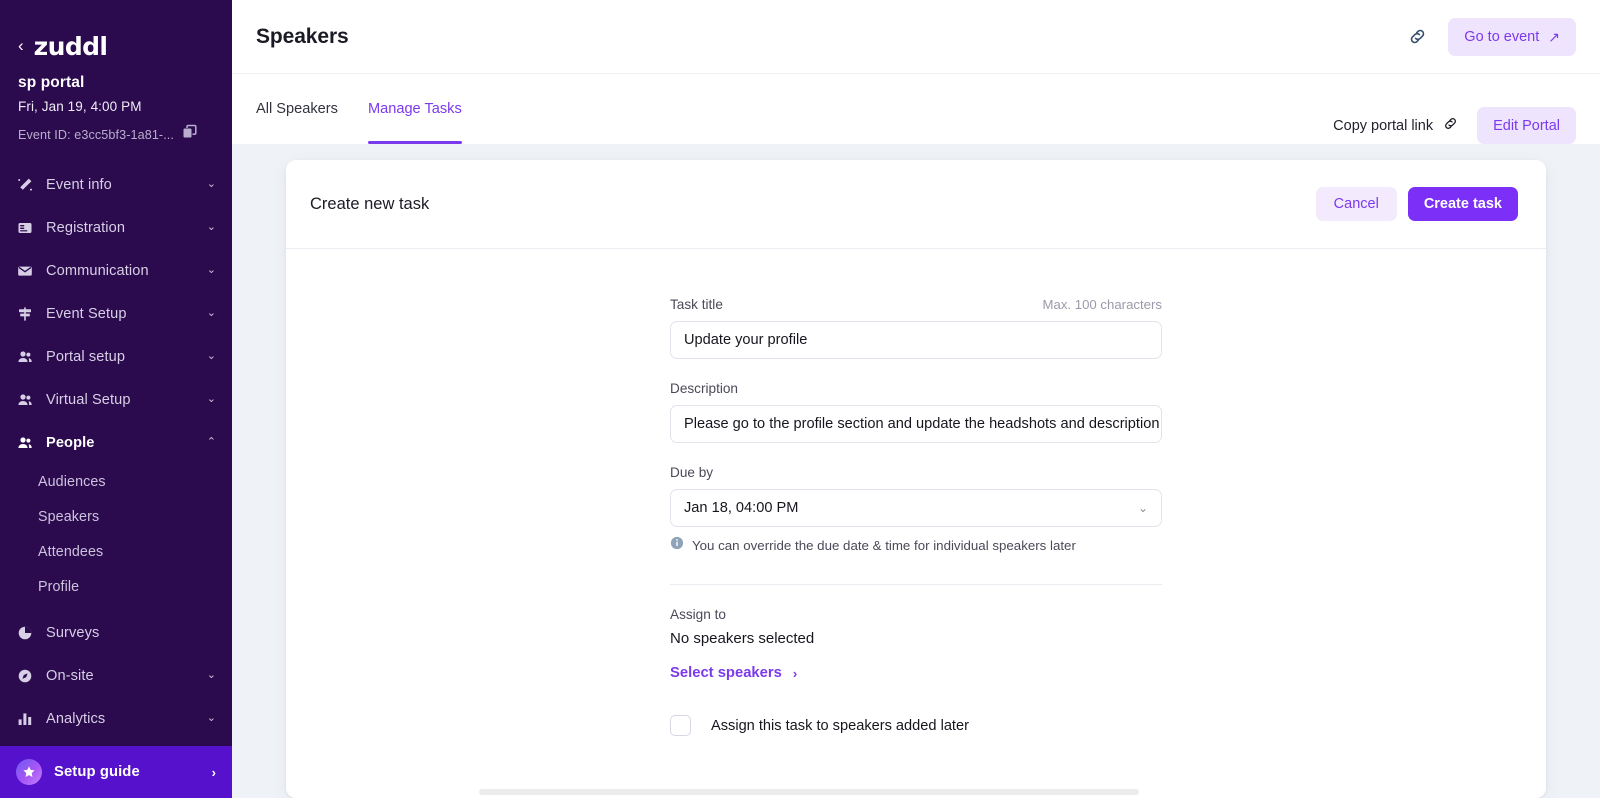 The image size is (1600, 798). What do you see at coordinates (916, 304) in the screenshot?
I see `task-title-label-row: Task title Max. 100 characters` at bounding box center [916, 304].